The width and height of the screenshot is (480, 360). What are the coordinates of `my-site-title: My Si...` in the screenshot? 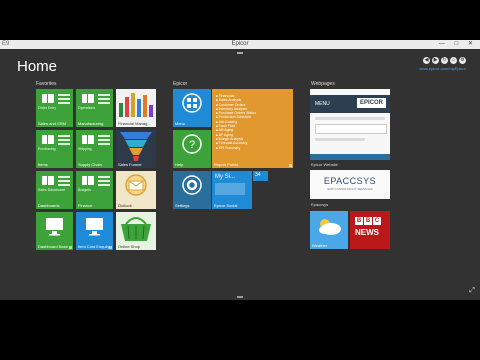 It's located at (225, 177).